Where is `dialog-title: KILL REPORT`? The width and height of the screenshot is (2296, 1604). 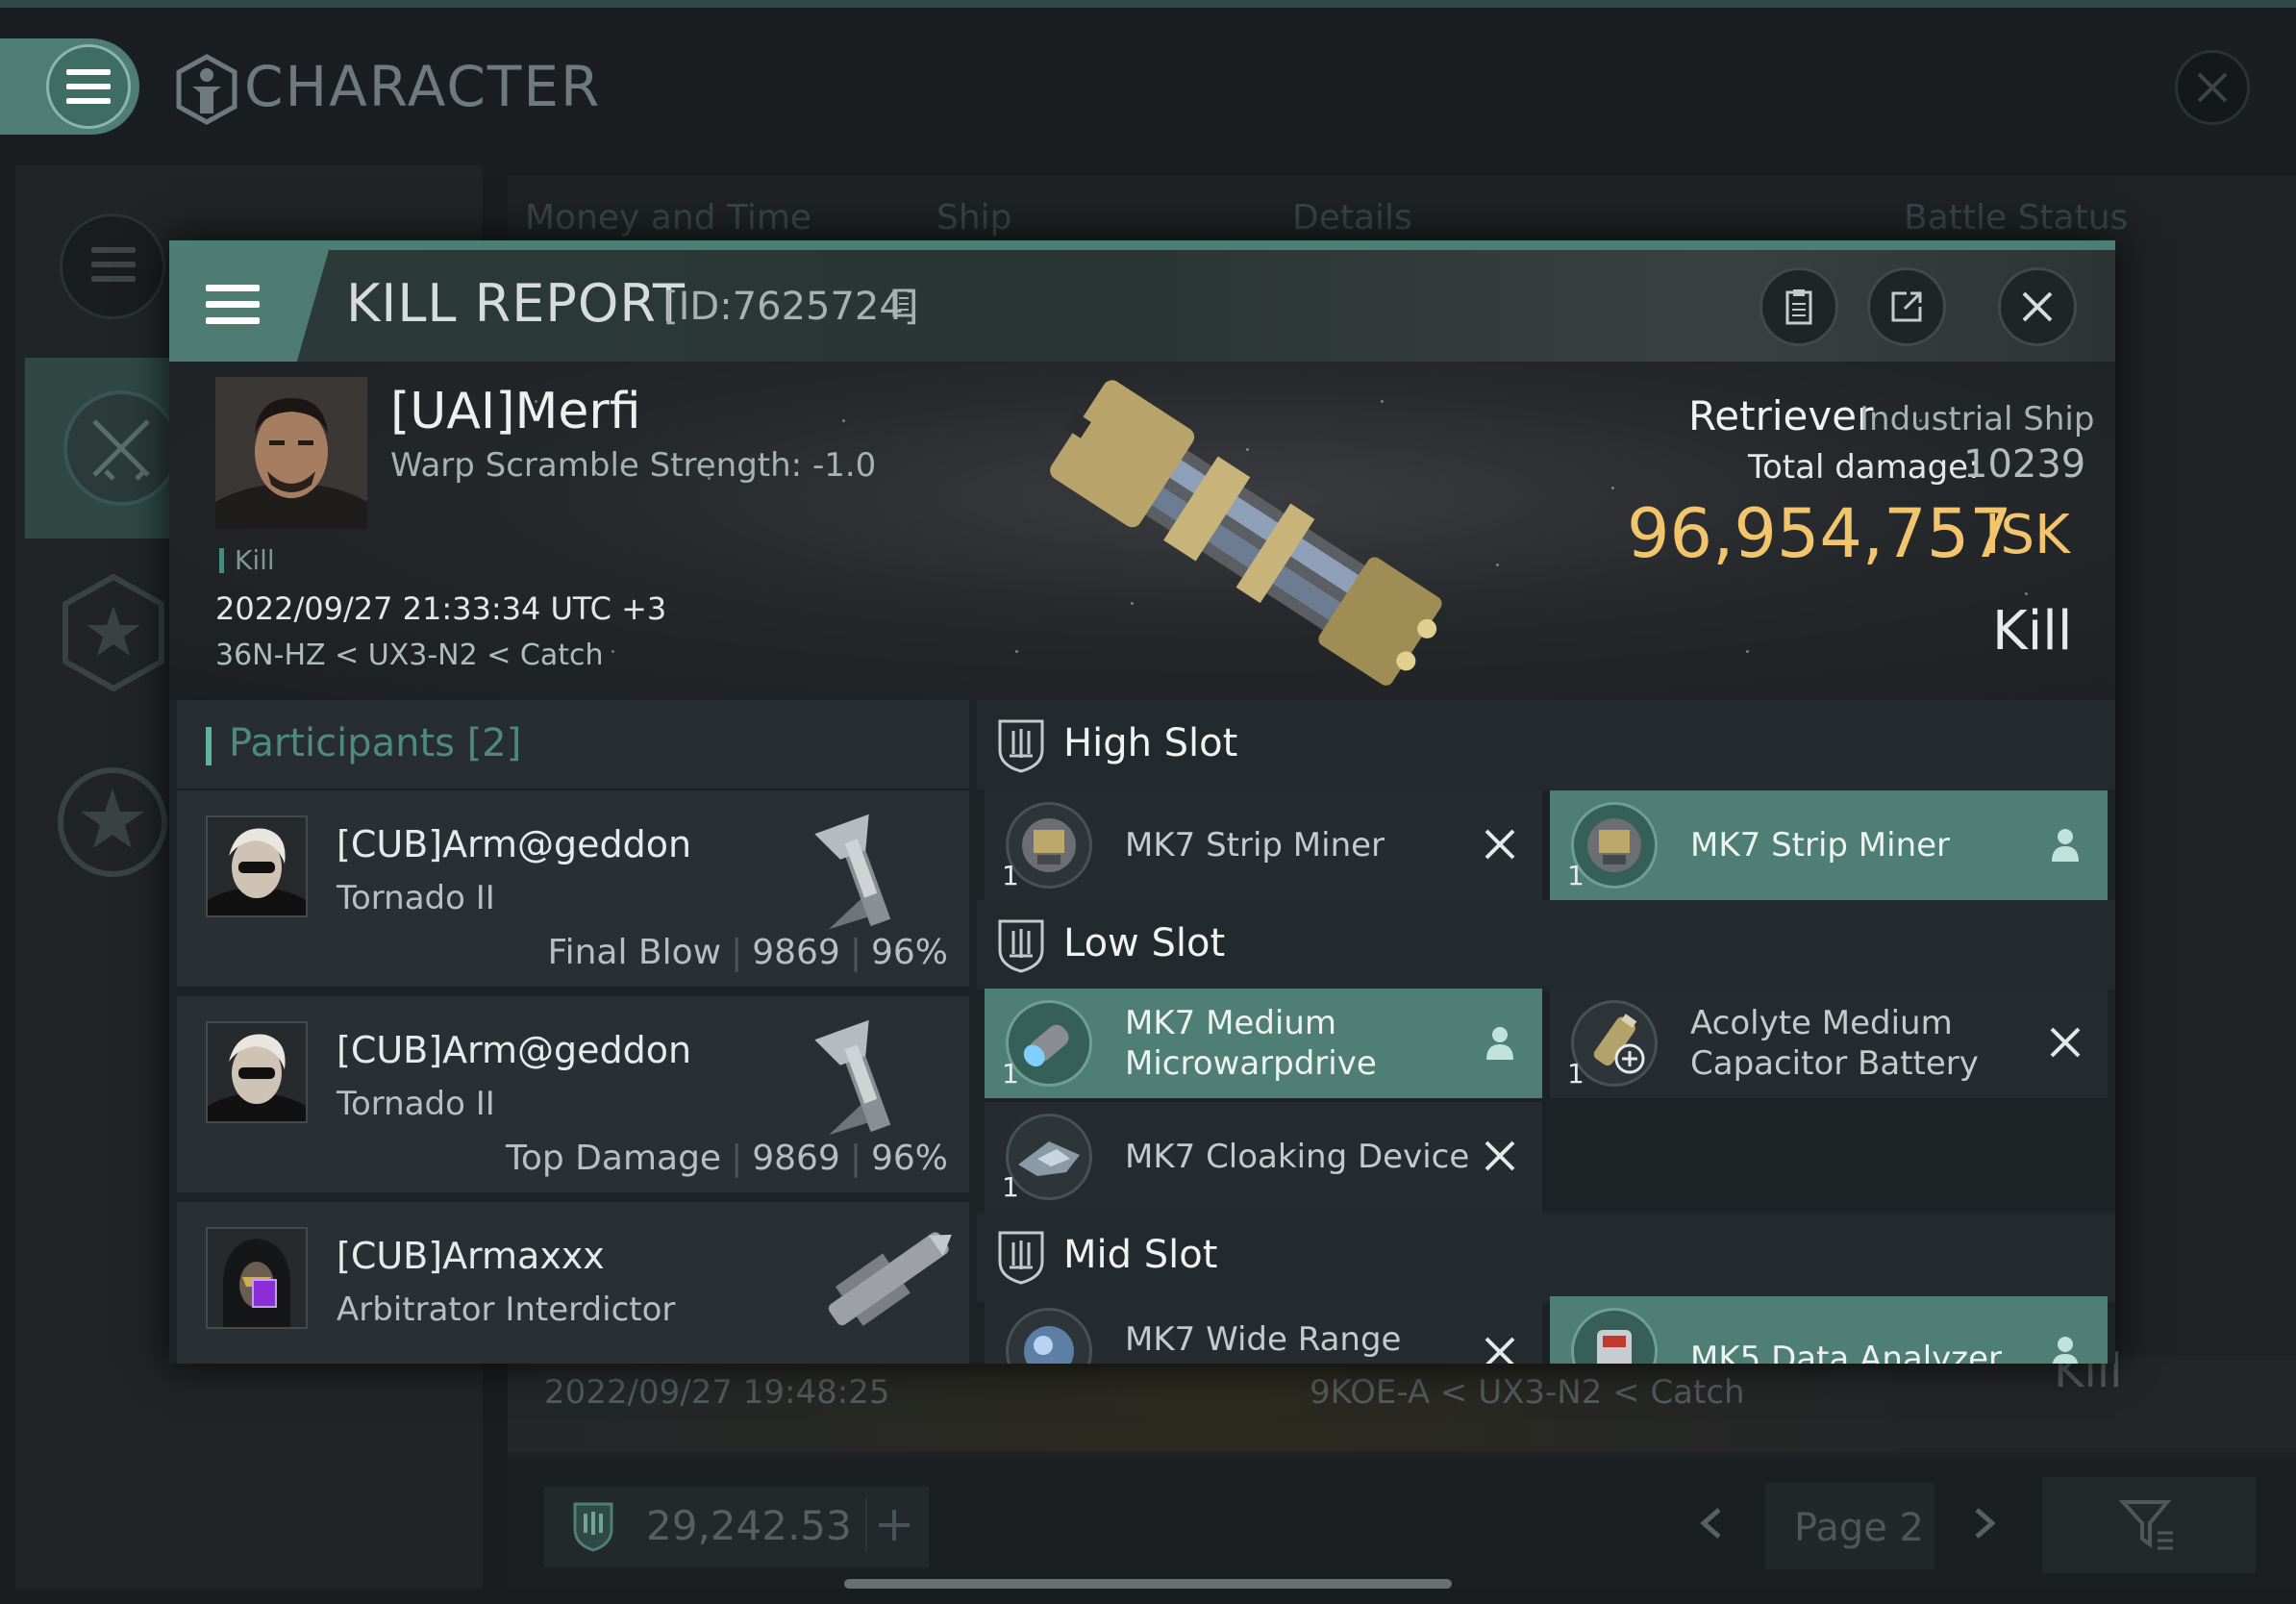
dialog-title: KILL REPORT is located at coordinates (516, 303).